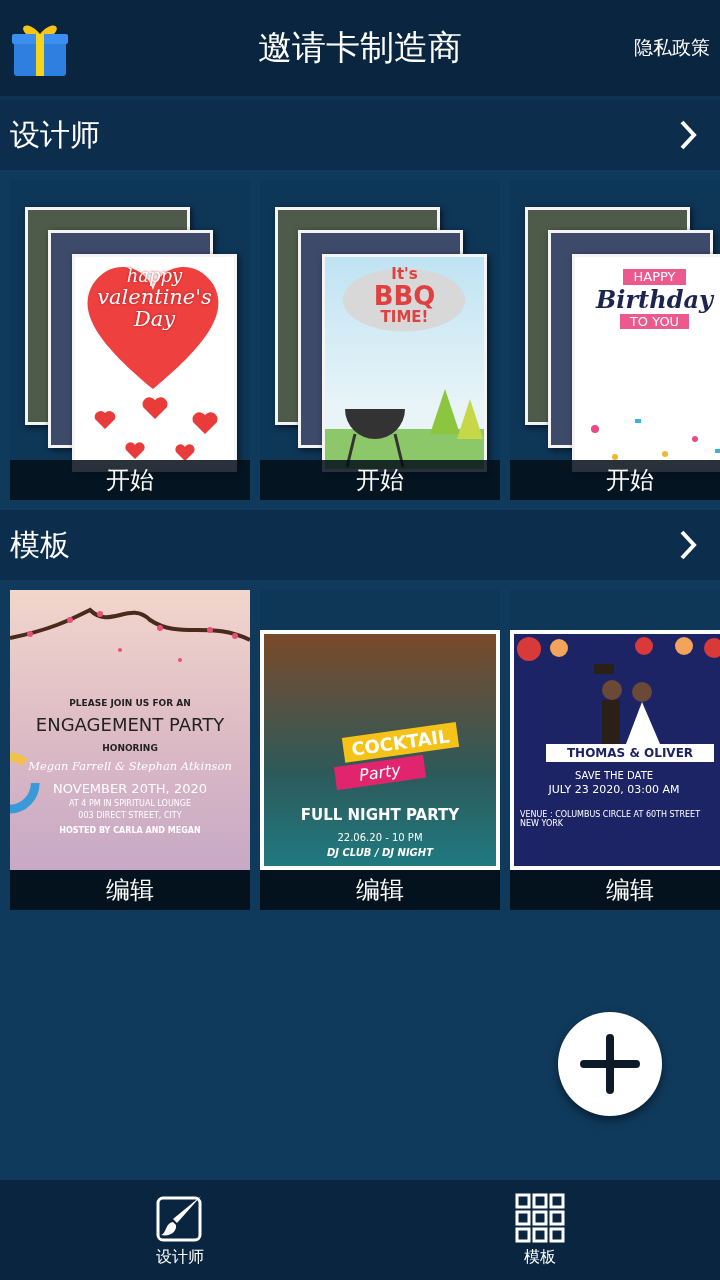  I want to click on section-header: 模板, so click(360, 545).